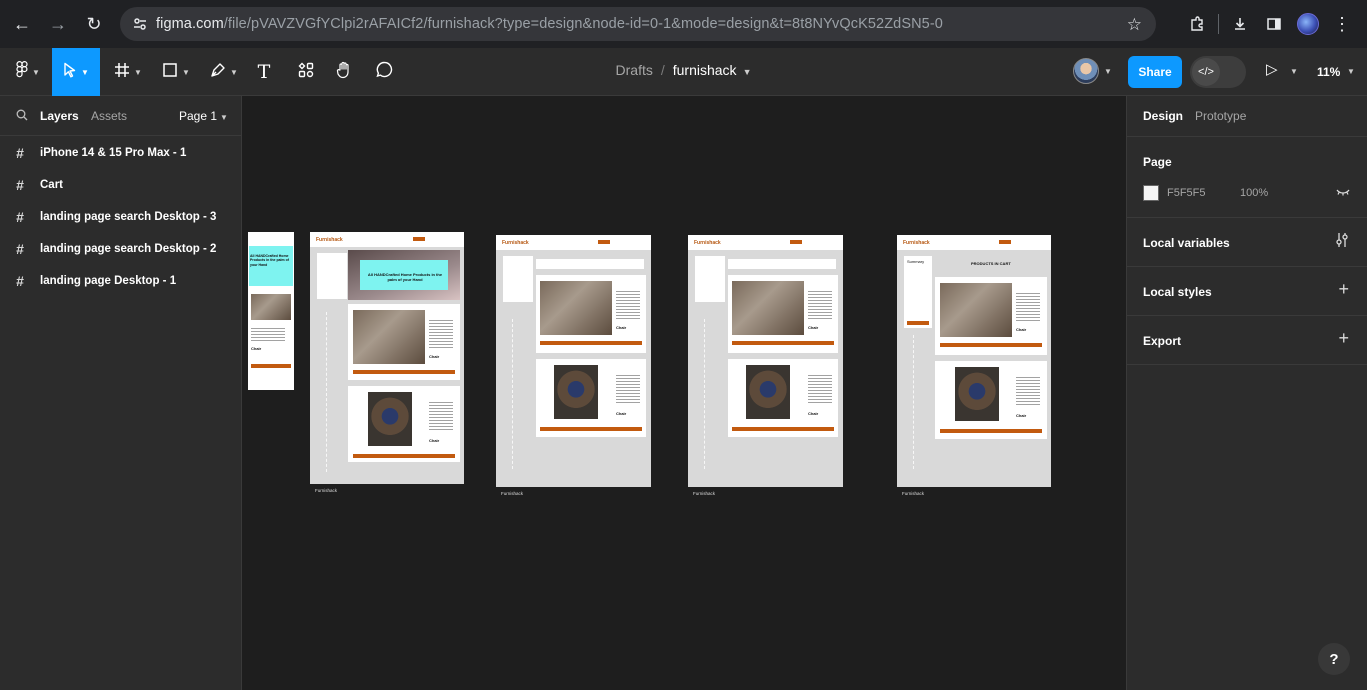  What do you see at coordinates (634, 70) in the screenshot?
I see `breadcrumb-drafts: Drafts` at bounding box center [634, 70].